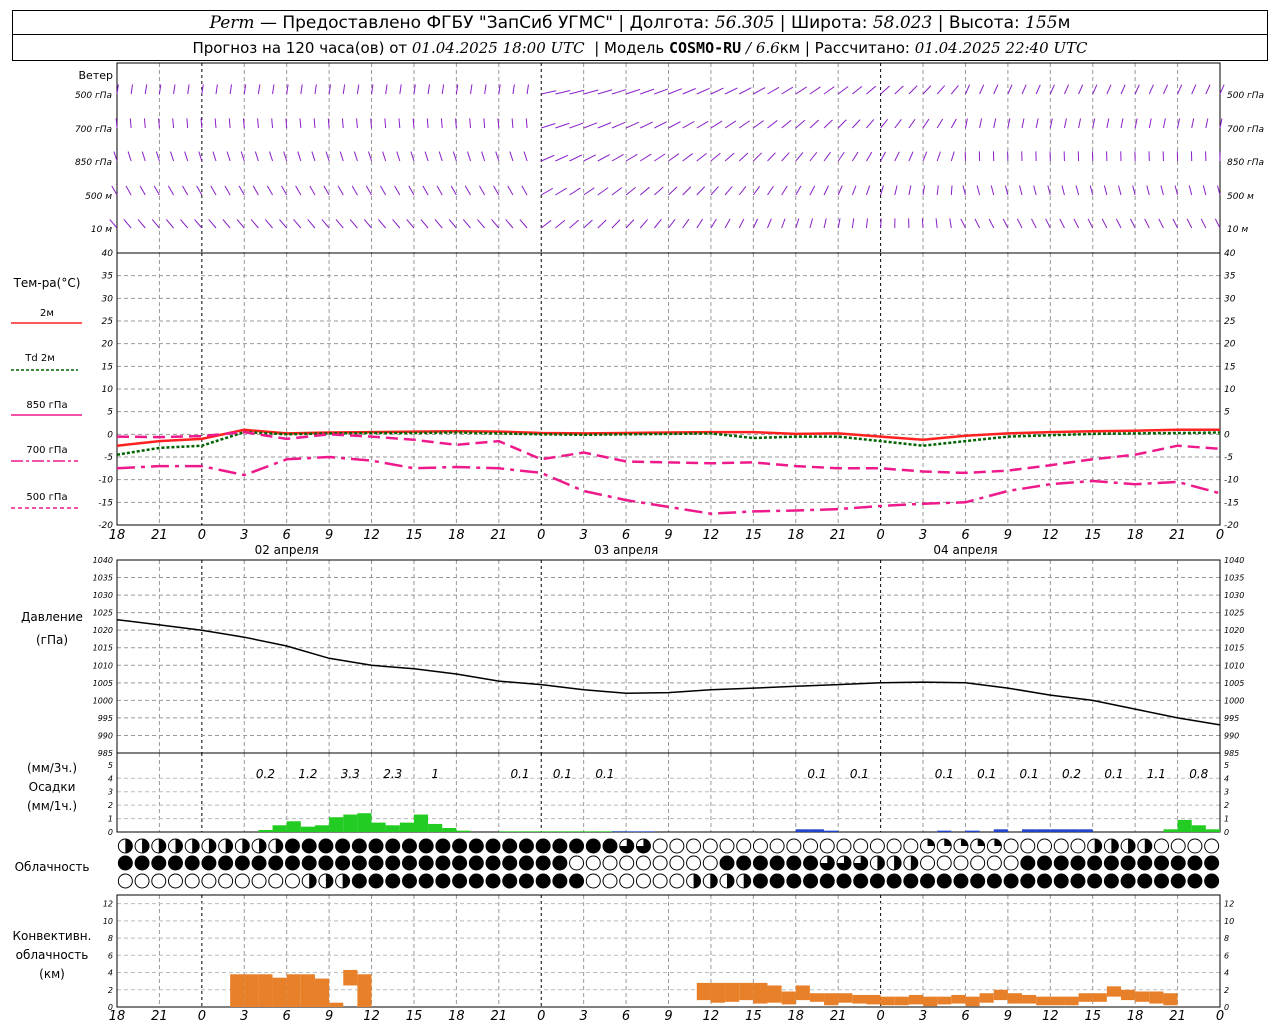  What do you see at coordinates (244, 1016) in the screenshot?
I see `hour-tick-label-bottom: 3` at bounding box center [244, 1016].